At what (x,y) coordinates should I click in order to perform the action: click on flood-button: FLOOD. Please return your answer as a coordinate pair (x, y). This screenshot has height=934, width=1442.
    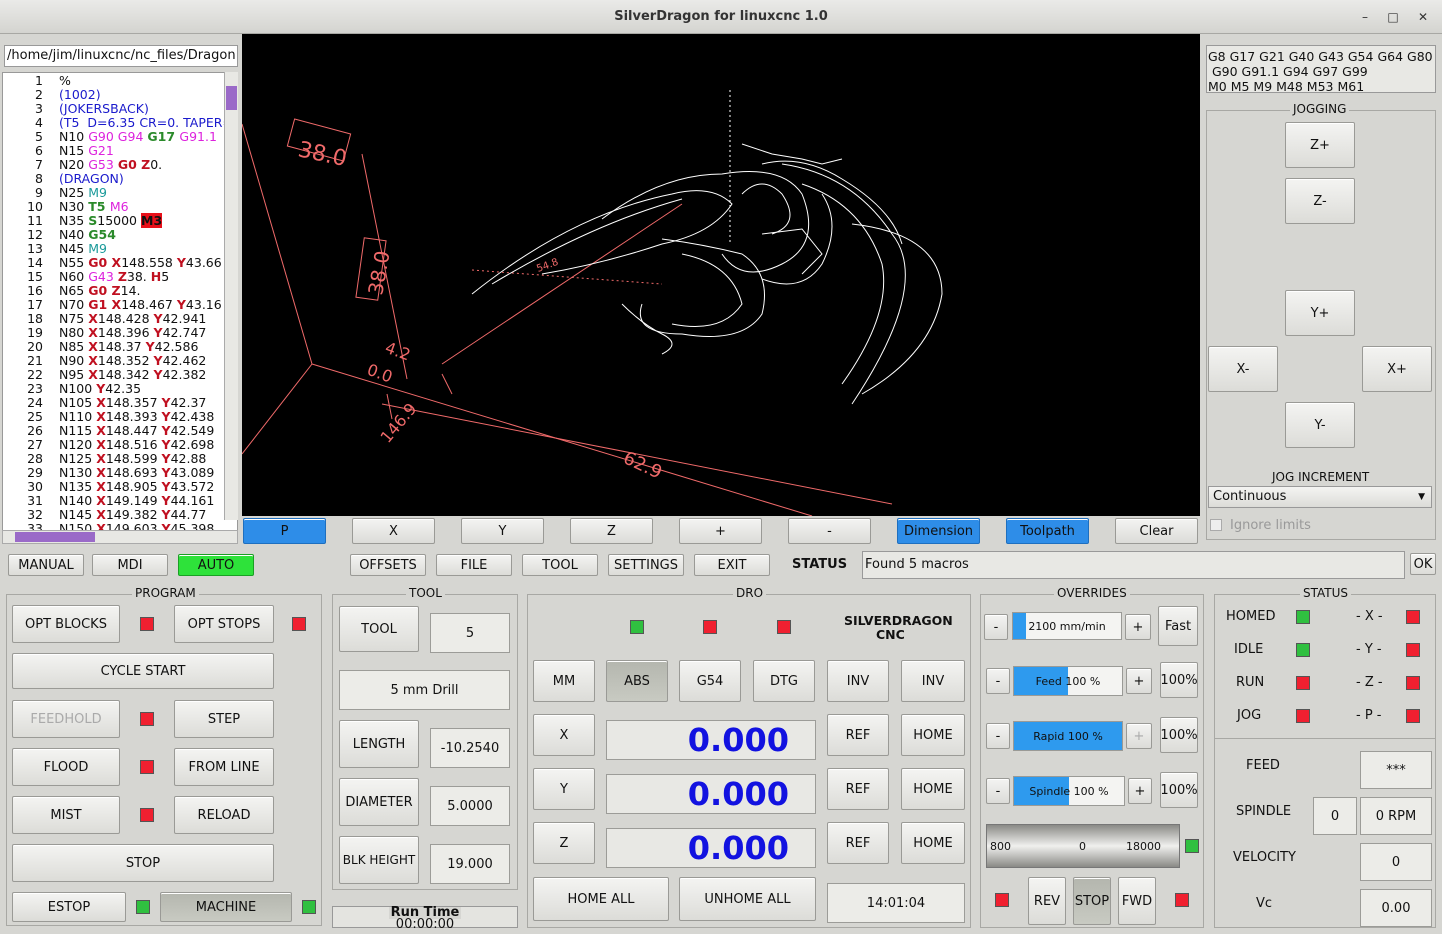
    Looking at the image, I should click on (66, 767).